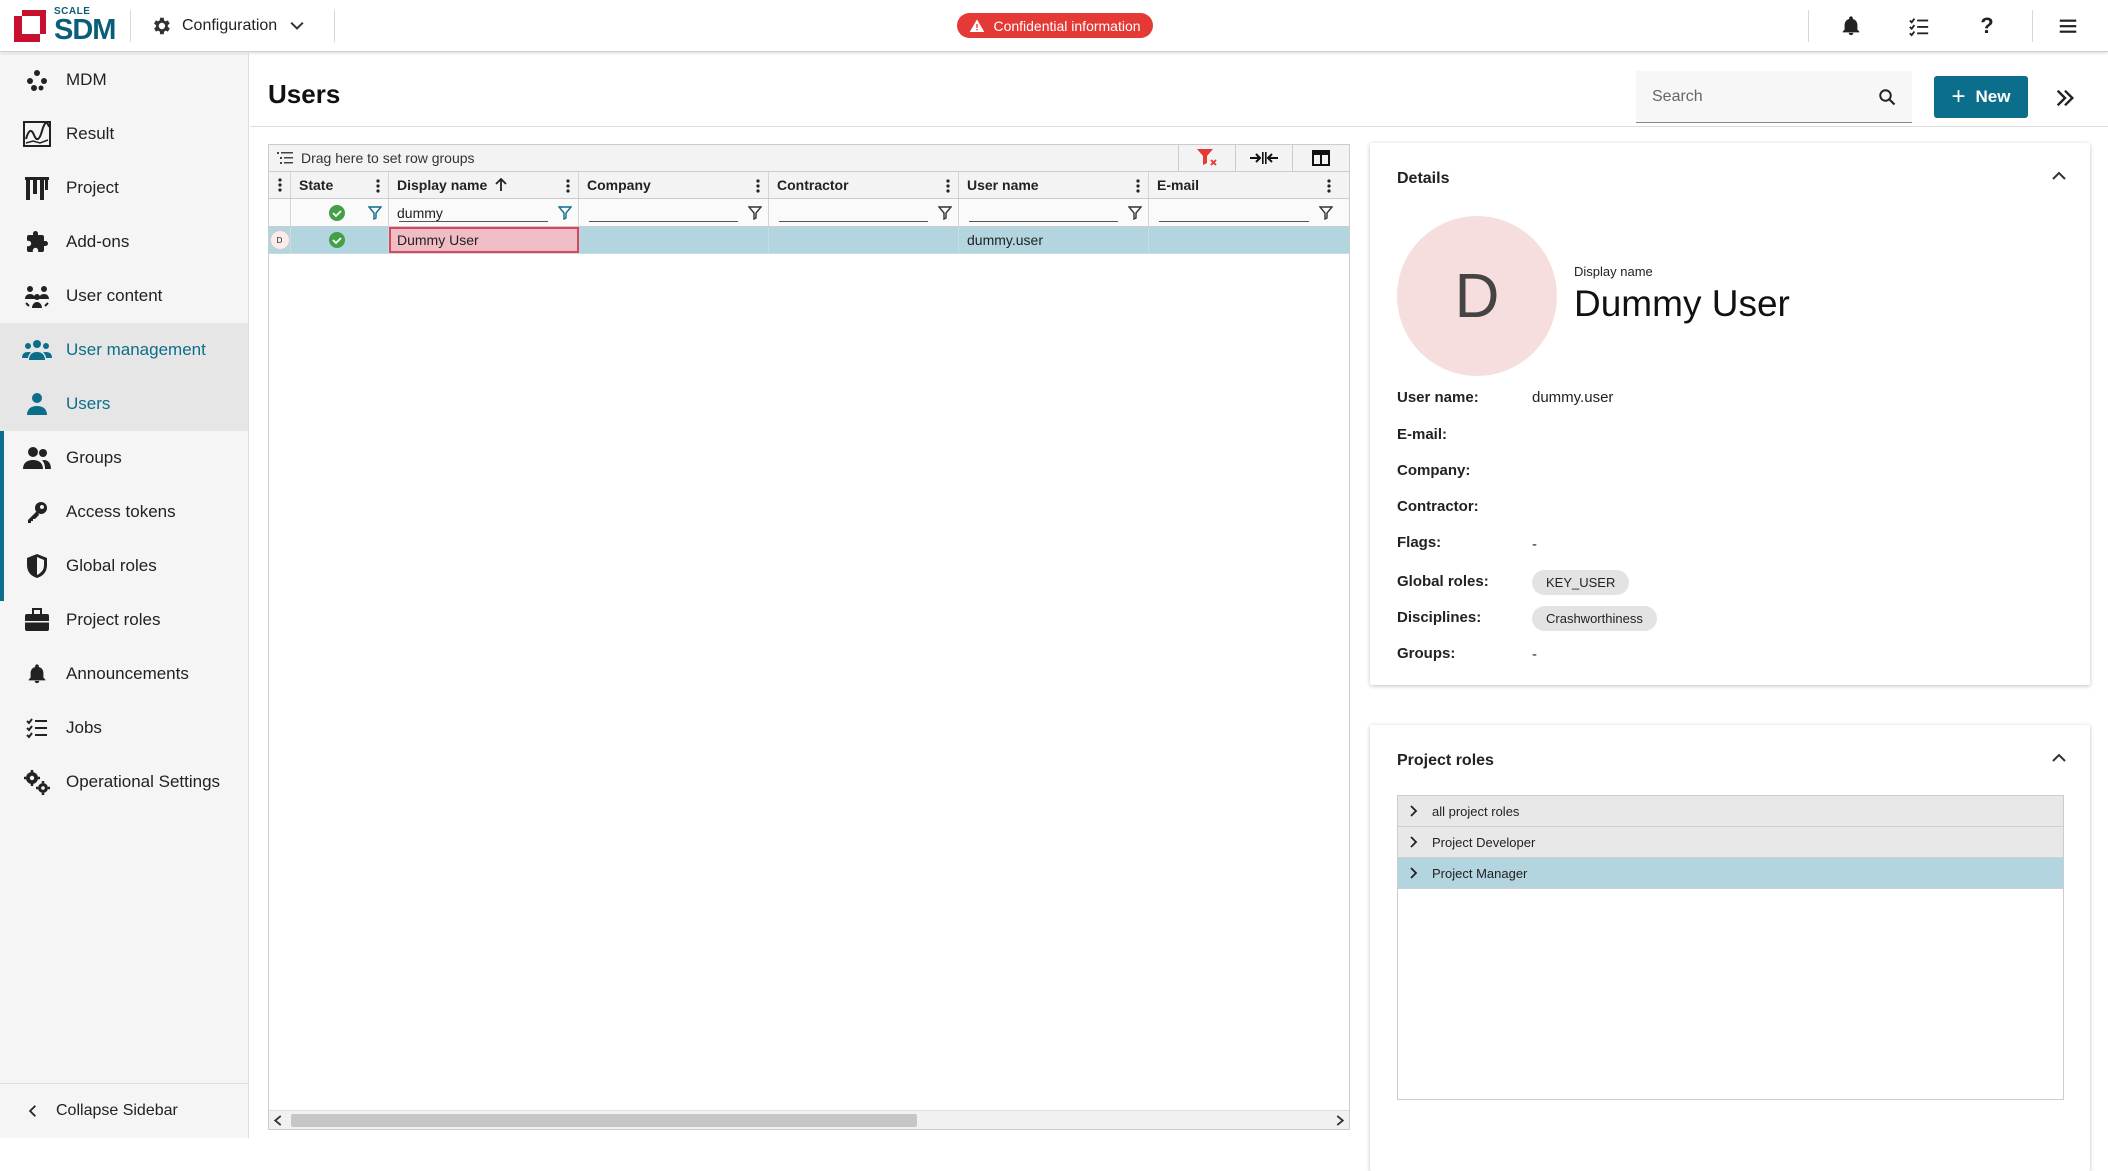  What do you see at coordinates (124, 188) in the screenshot?
I see `sidebar-item-project: Project` at bounding box center [124, 188].